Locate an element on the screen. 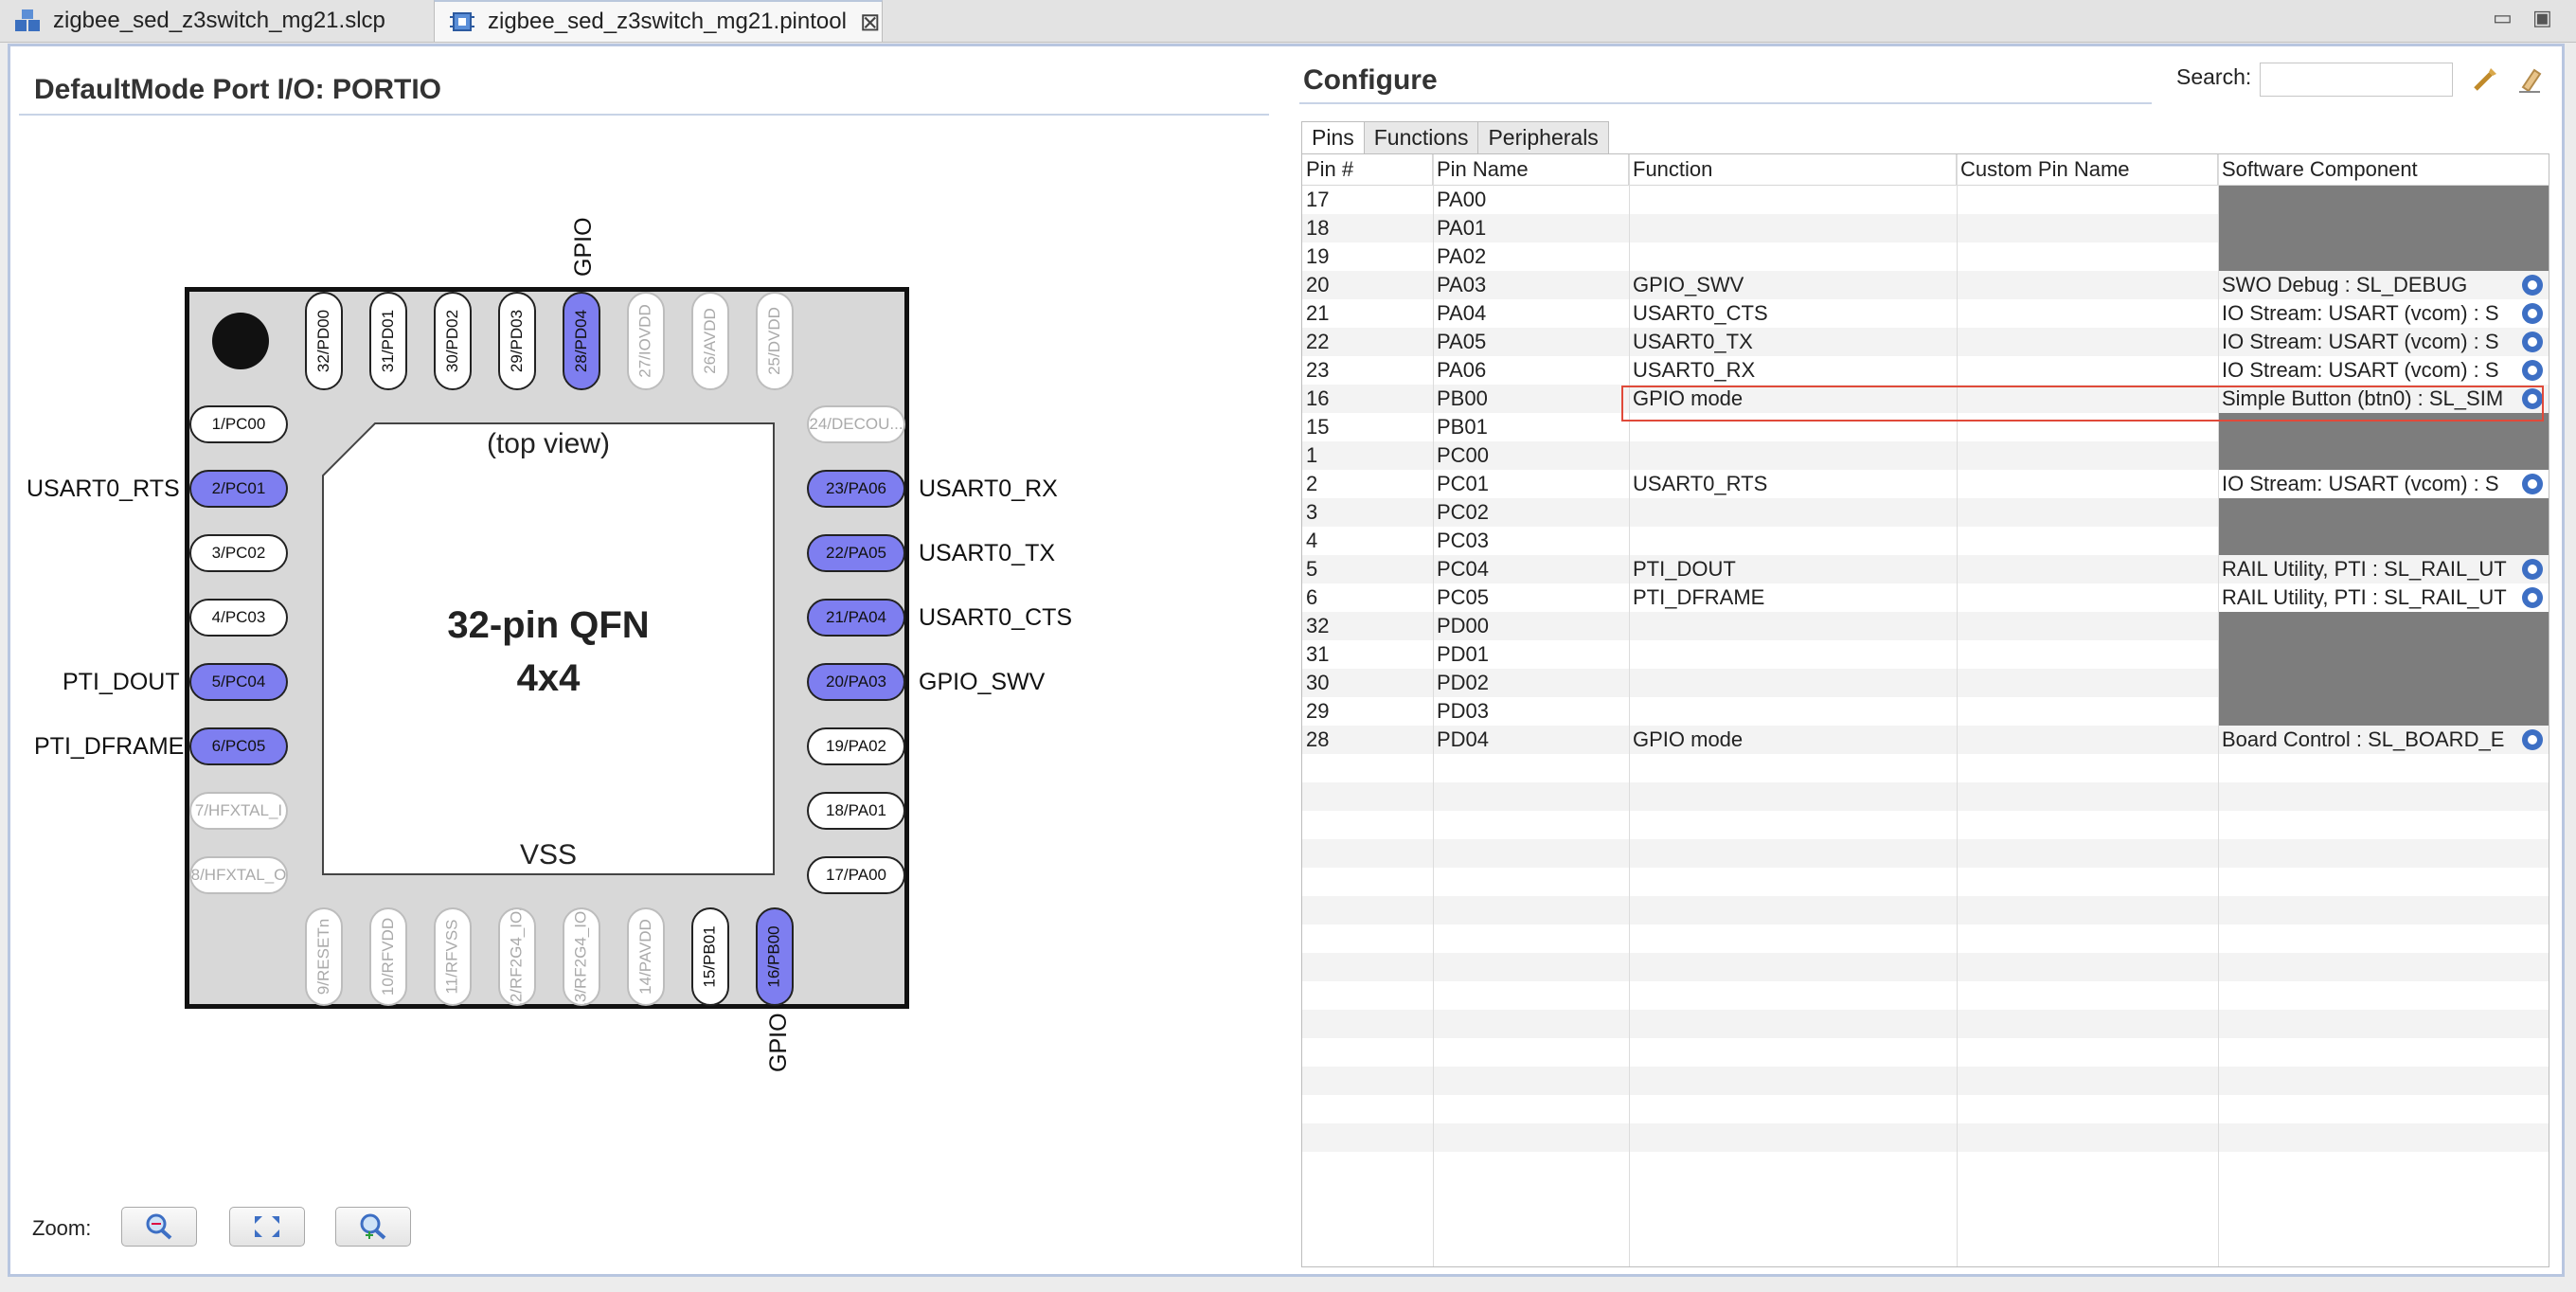 This screenshot has width=2576, height=1292. pin-bottom: 16/PB00 is located at coordinates (775, 956).